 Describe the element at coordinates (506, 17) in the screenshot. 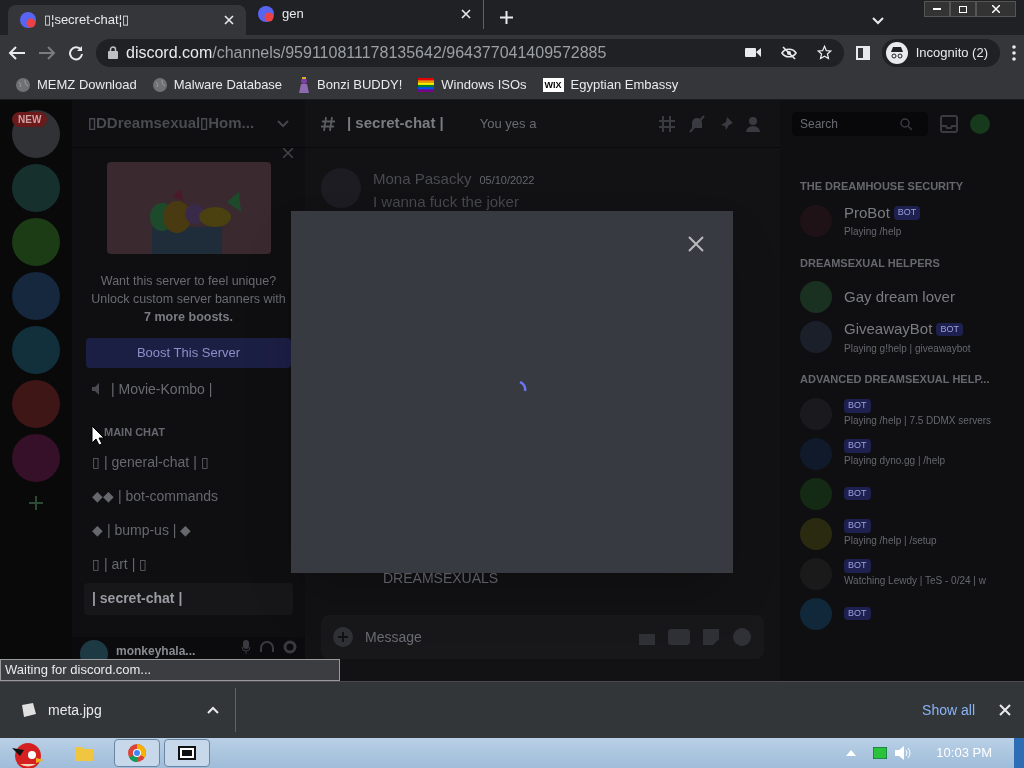

I see `new-tab-icon` at that location.